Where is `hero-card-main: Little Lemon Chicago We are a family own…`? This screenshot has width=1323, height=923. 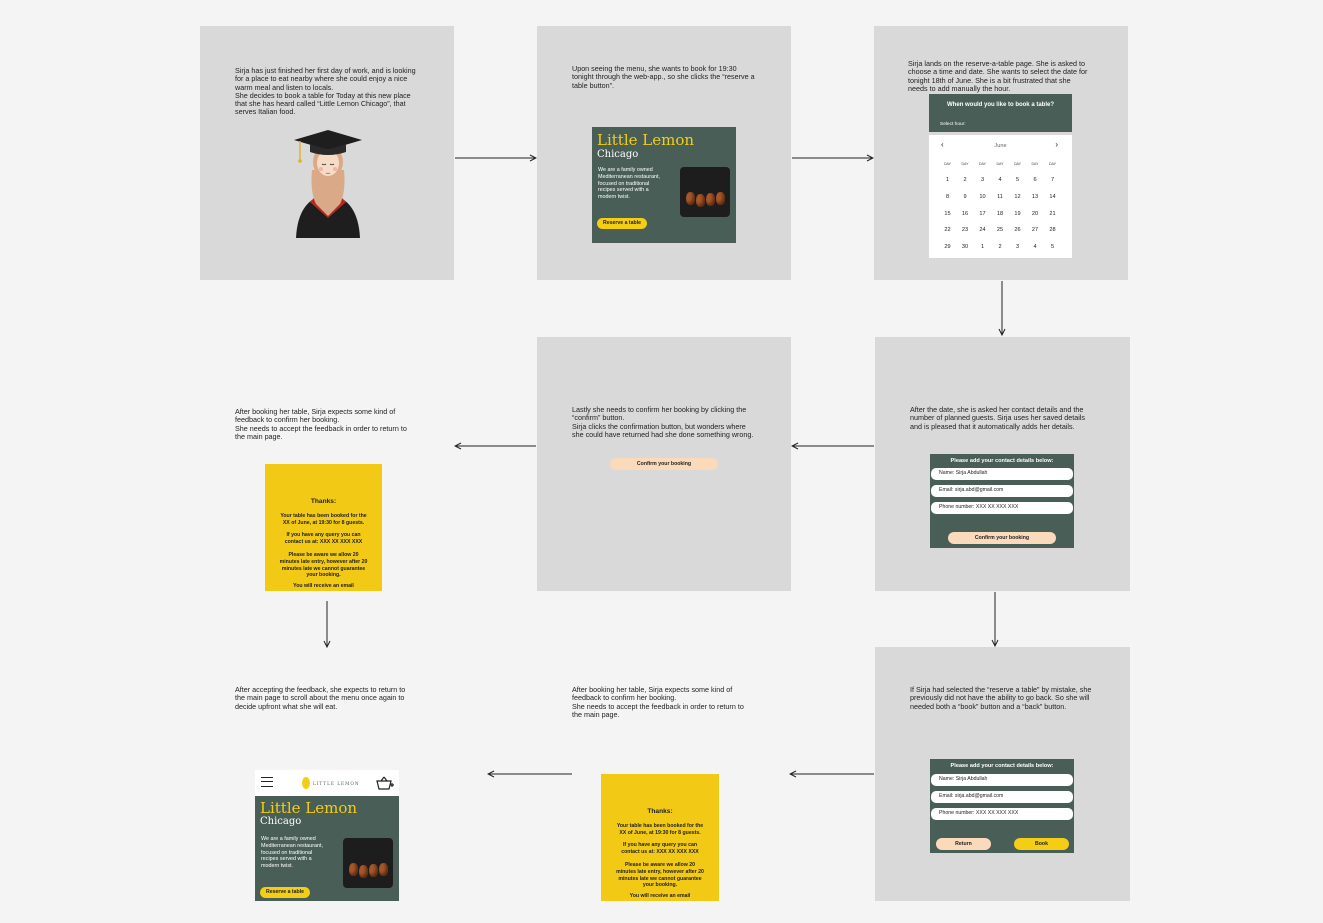
hero-card-main: Little Lemon Chicago We are a family own… is located at coordinates (327, 848).